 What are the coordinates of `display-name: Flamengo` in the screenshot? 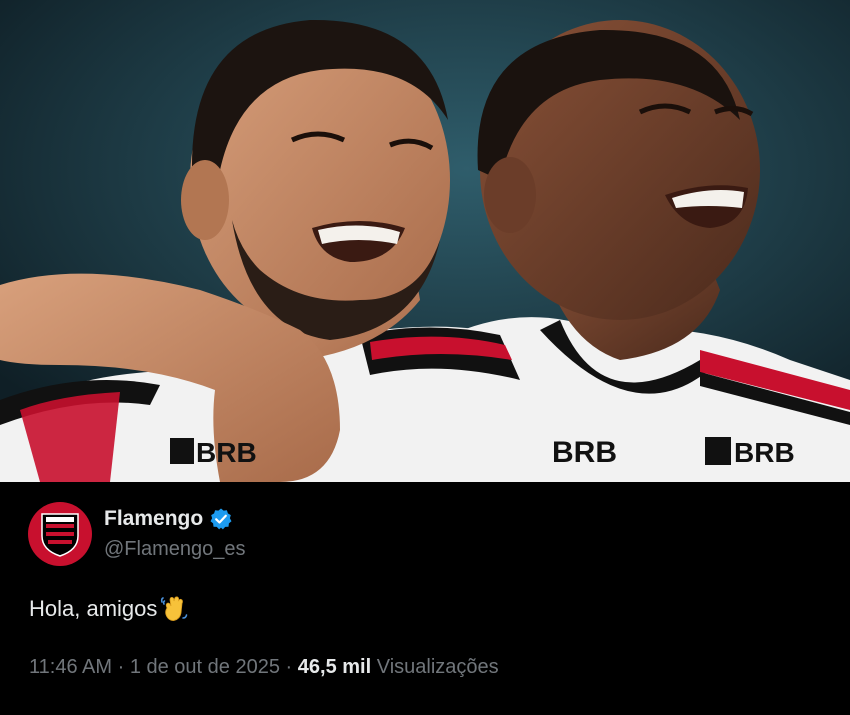 It's located at (153, 519).